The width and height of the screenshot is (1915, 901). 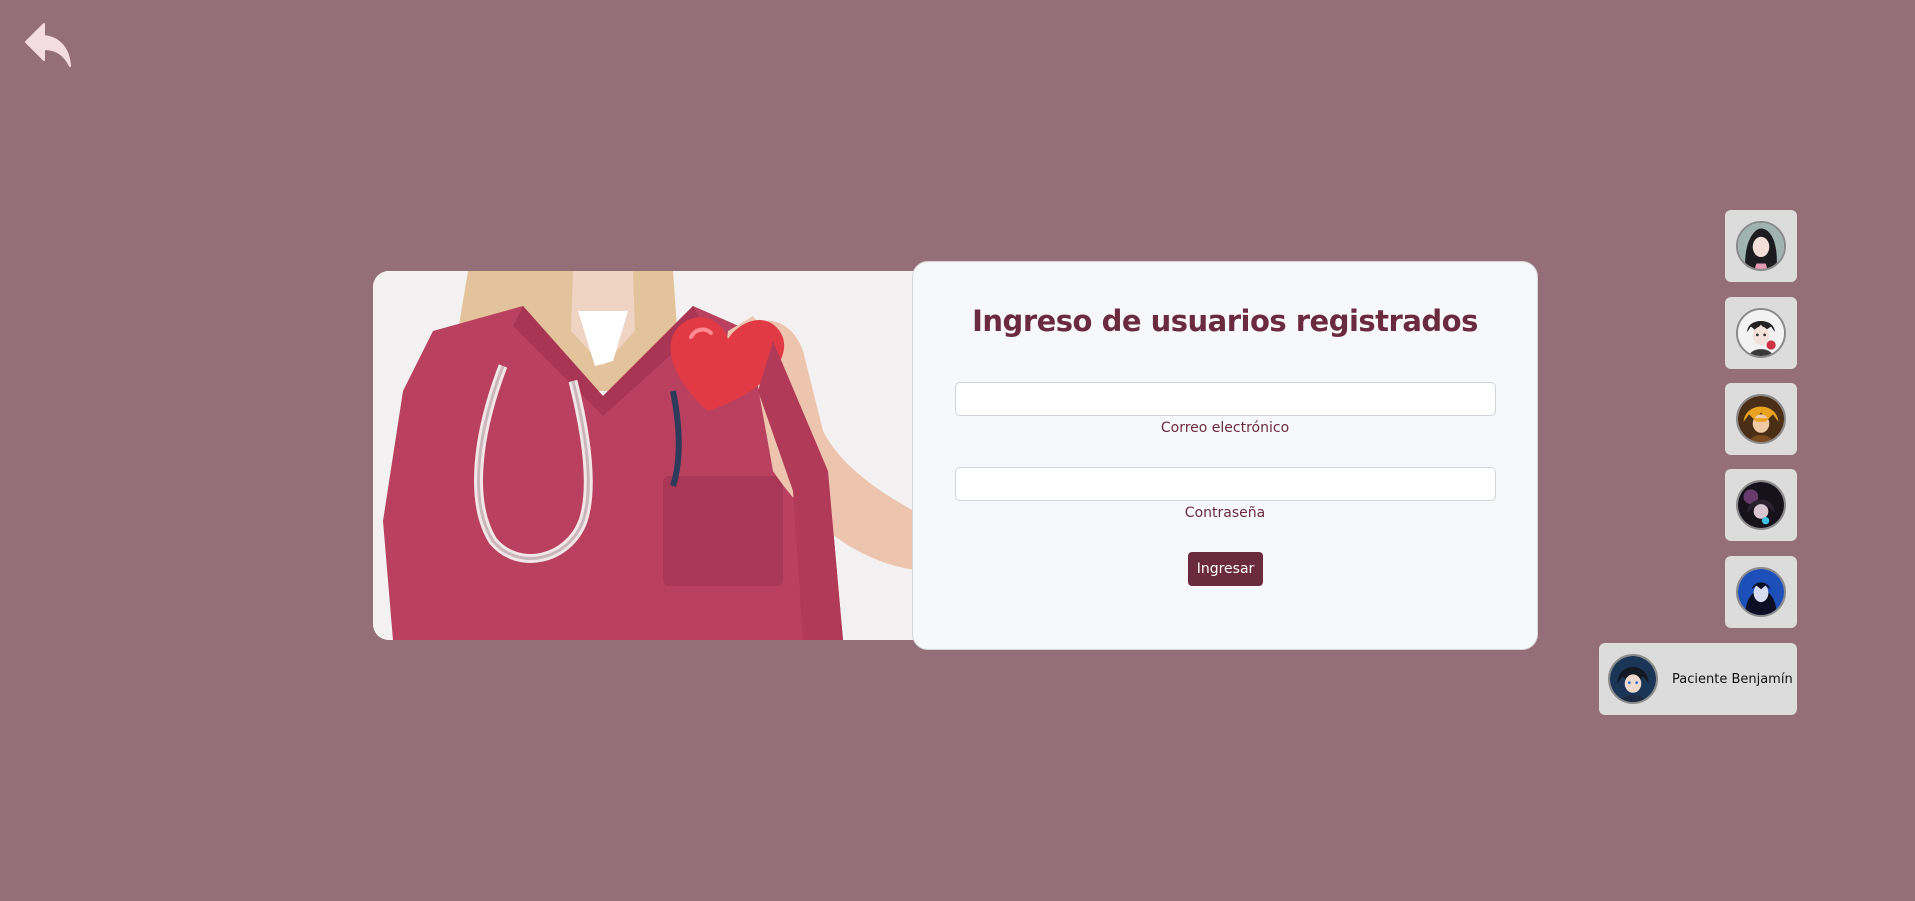 I want to click on back-button, so click(x=48, y=46).